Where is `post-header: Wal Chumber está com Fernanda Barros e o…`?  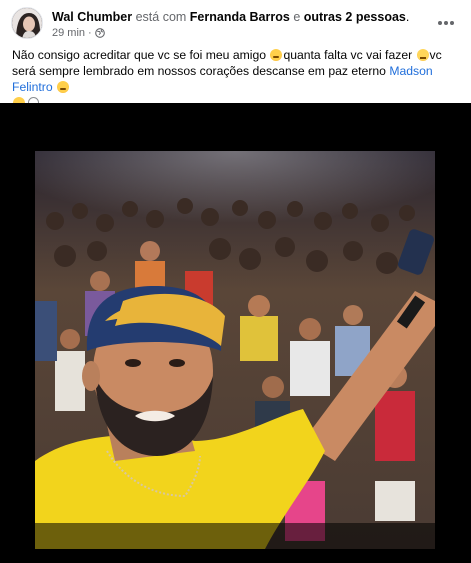
post-header: Wal Chumber está com Fernanda Barros e o… is located at coordinates (235, 22).